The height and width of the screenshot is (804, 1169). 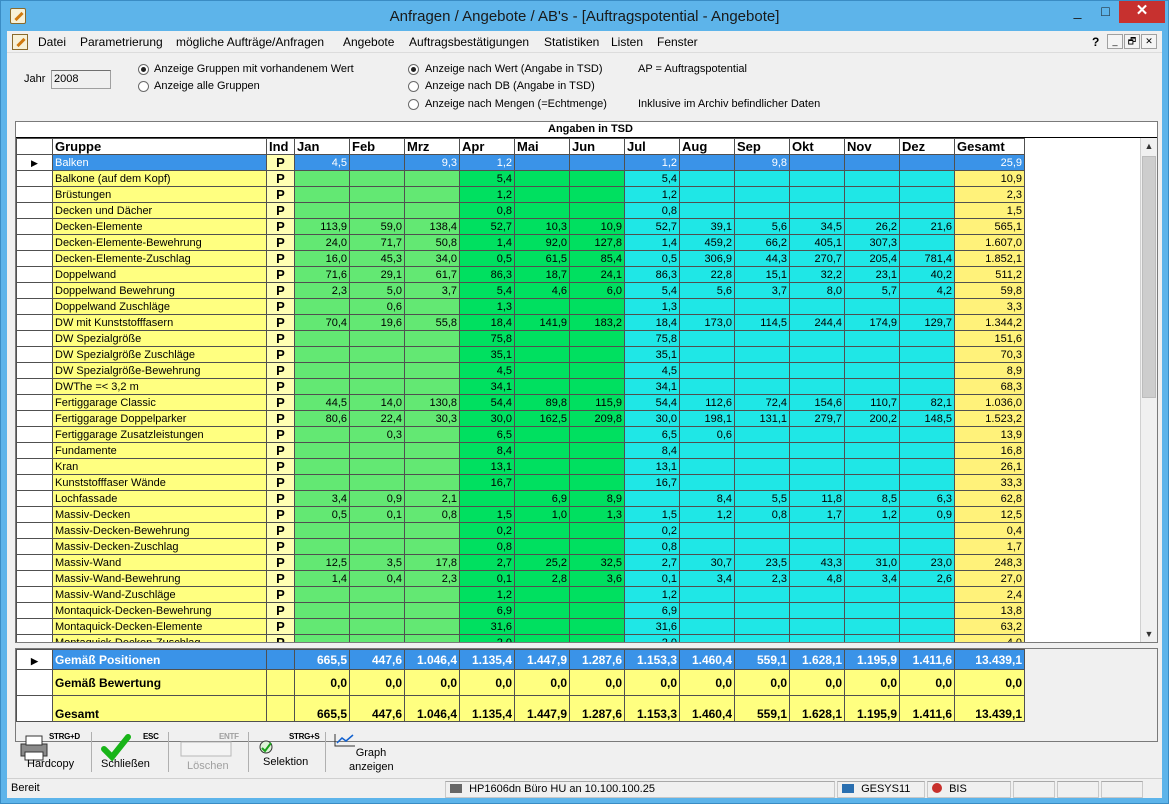 I want to click on cell-value: 23,5, so click(x=762, y=562).